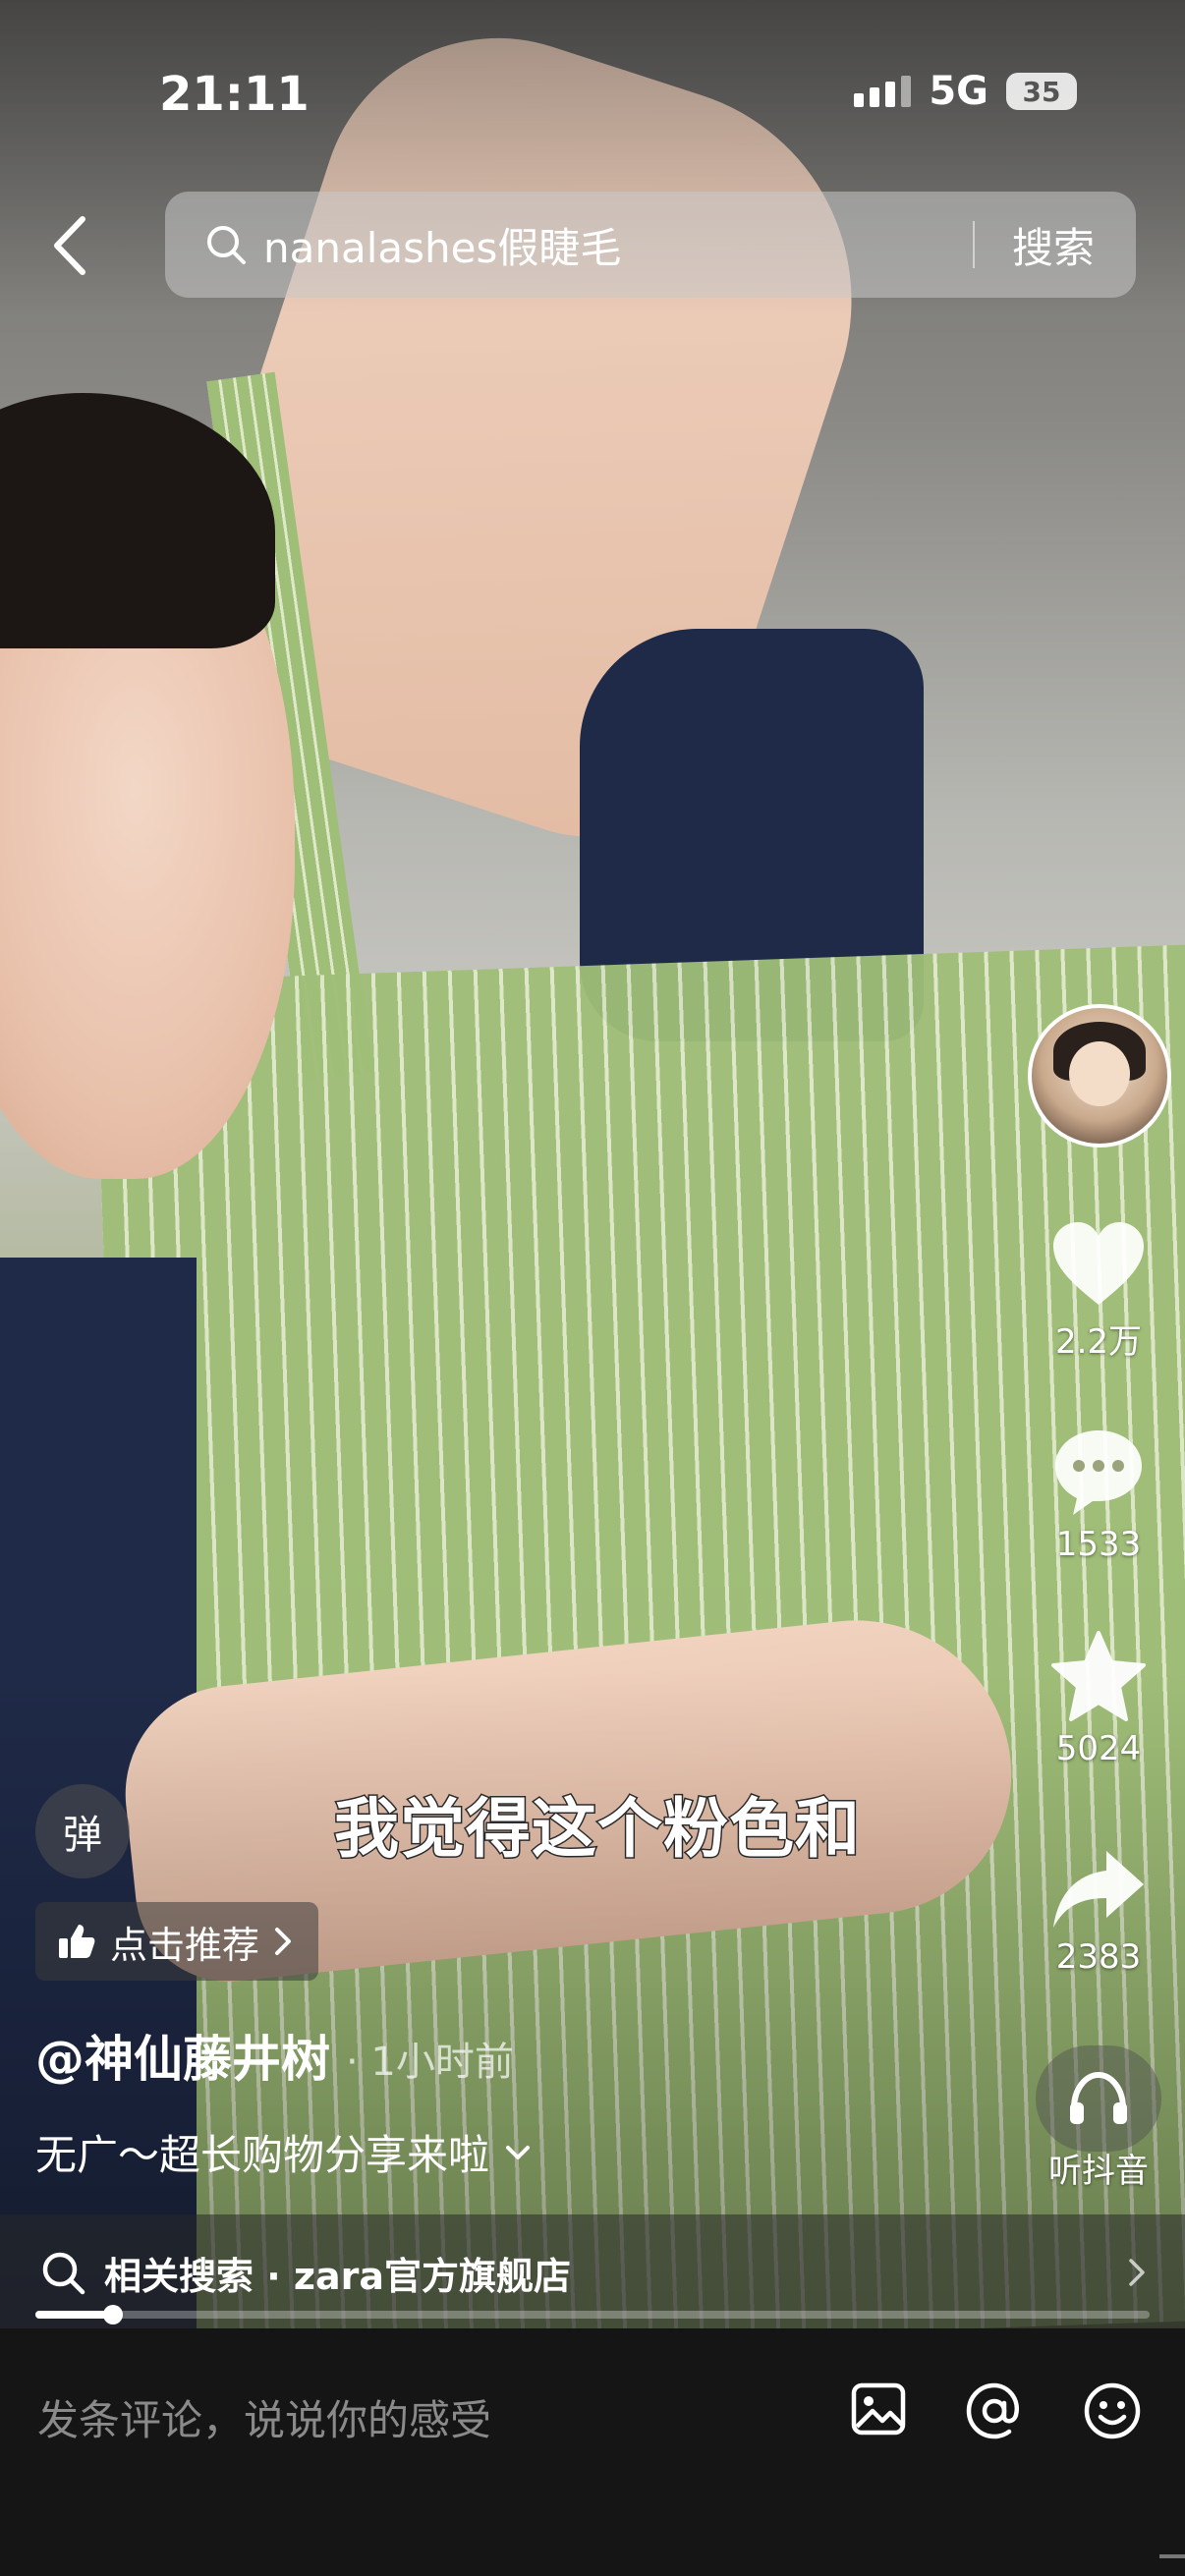  I want to click on comment-input: 发条评论，说说你的感受, so click(264, 2417).